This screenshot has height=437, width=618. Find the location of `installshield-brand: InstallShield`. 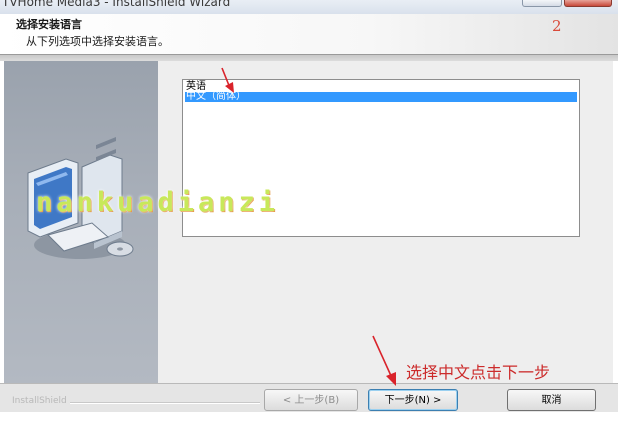

installshield-brand: InstallShield is located at coordinates (39, 401).